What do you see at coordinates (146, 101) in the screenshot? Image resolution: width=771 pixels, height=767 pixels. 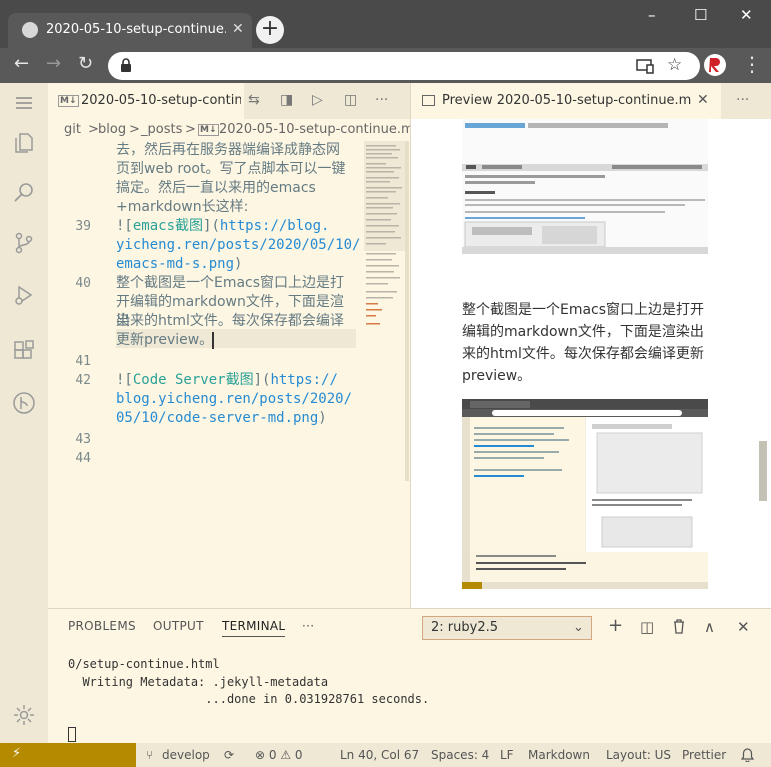 I see `editor-tab: M↓ 2020-05-10-setup-continue.md` at bounding box center [146, 101].